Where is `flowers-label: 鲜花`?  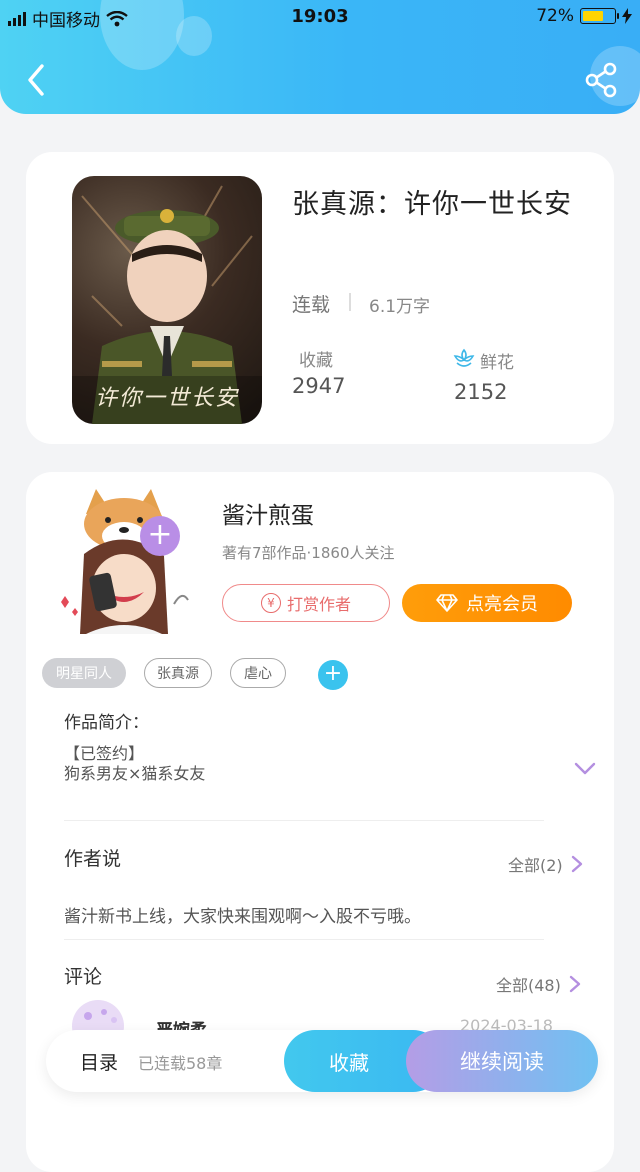
flowers-label: 鲜花 is located at coordinates (497, 363).